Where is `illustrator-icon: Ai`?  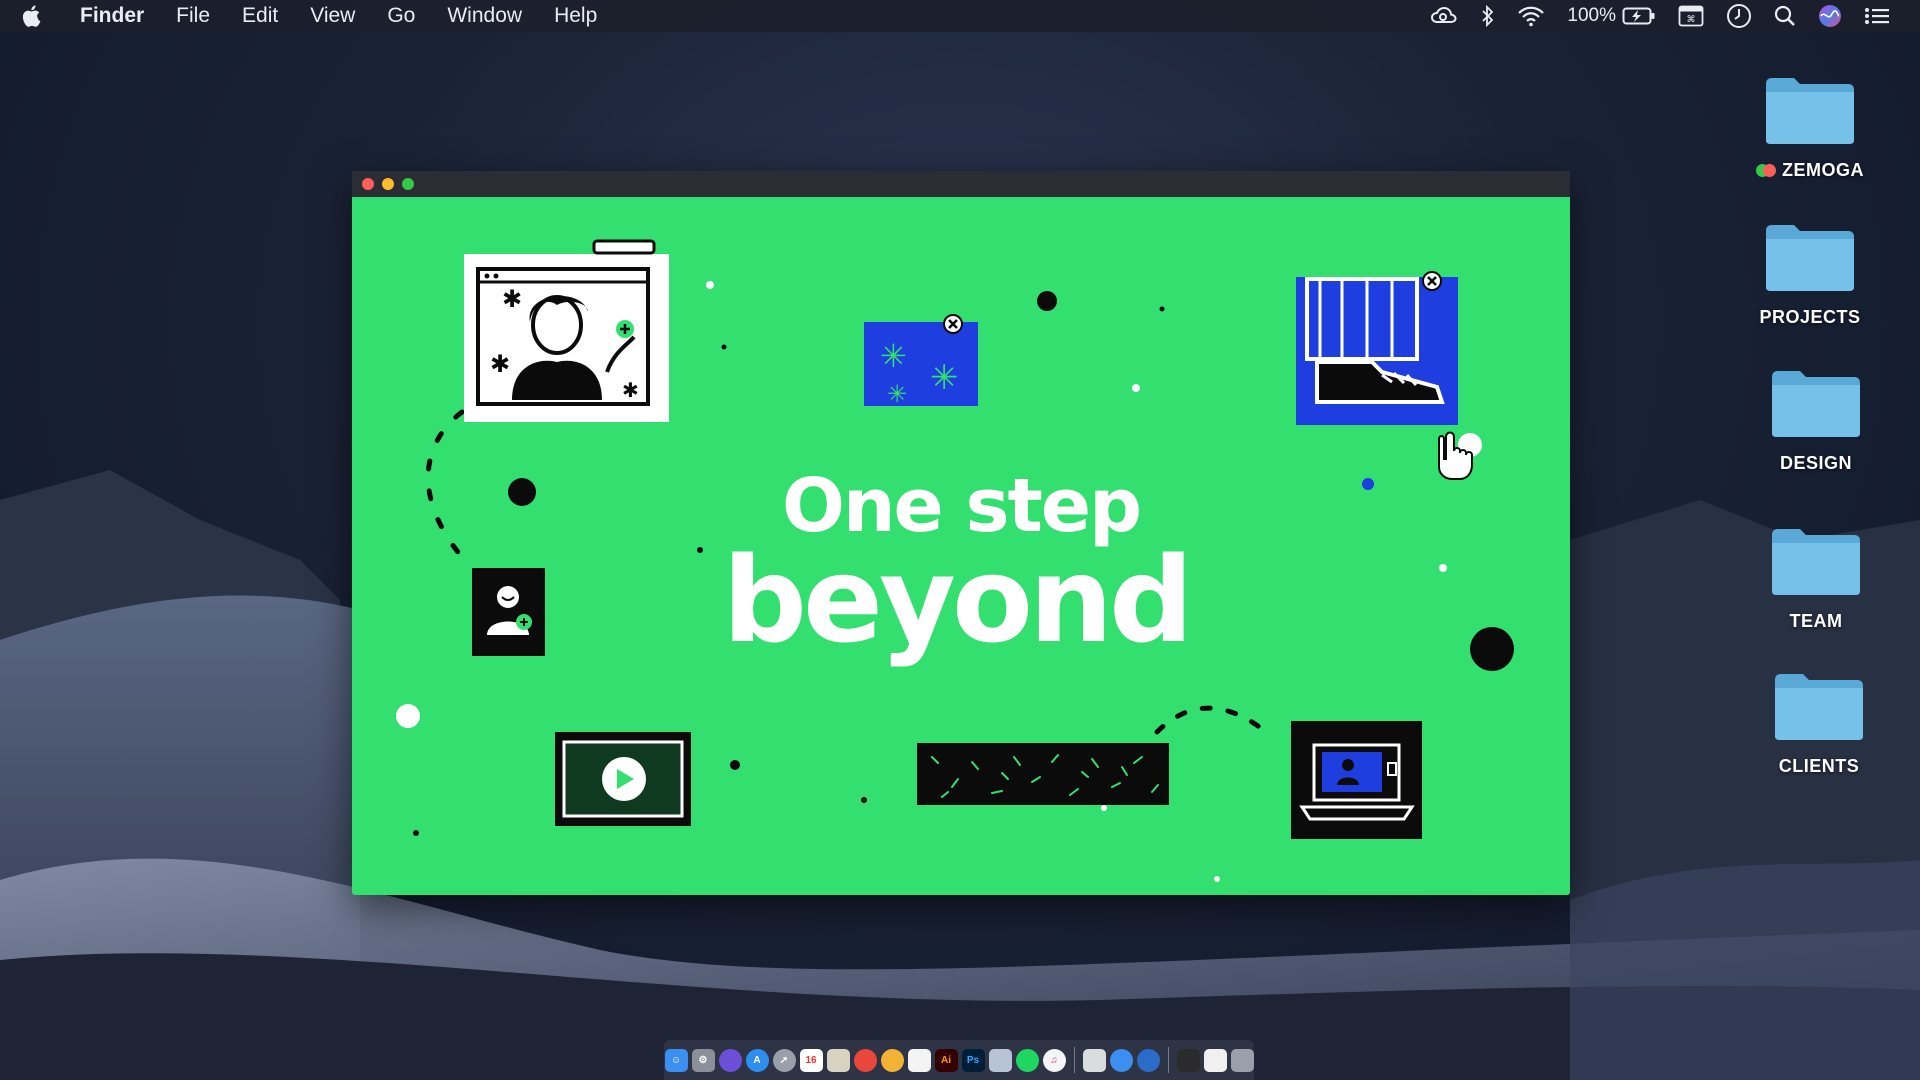
illustrator-icon: Ai is located at coordinates (946, 1060).